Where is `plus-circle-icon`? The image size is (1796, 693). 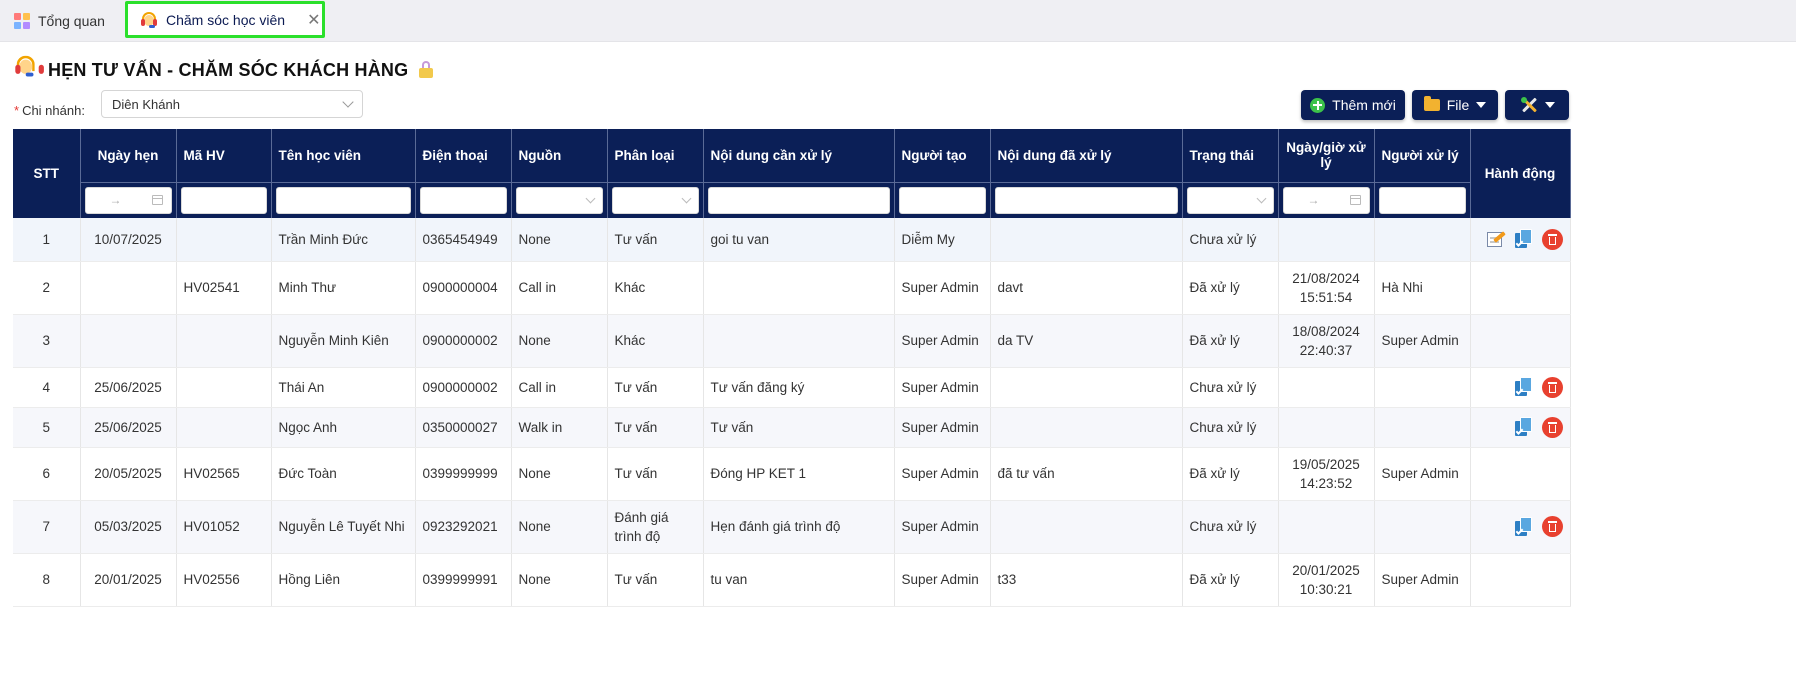
plus-circle-icon is located at coordinates (1318, 105).